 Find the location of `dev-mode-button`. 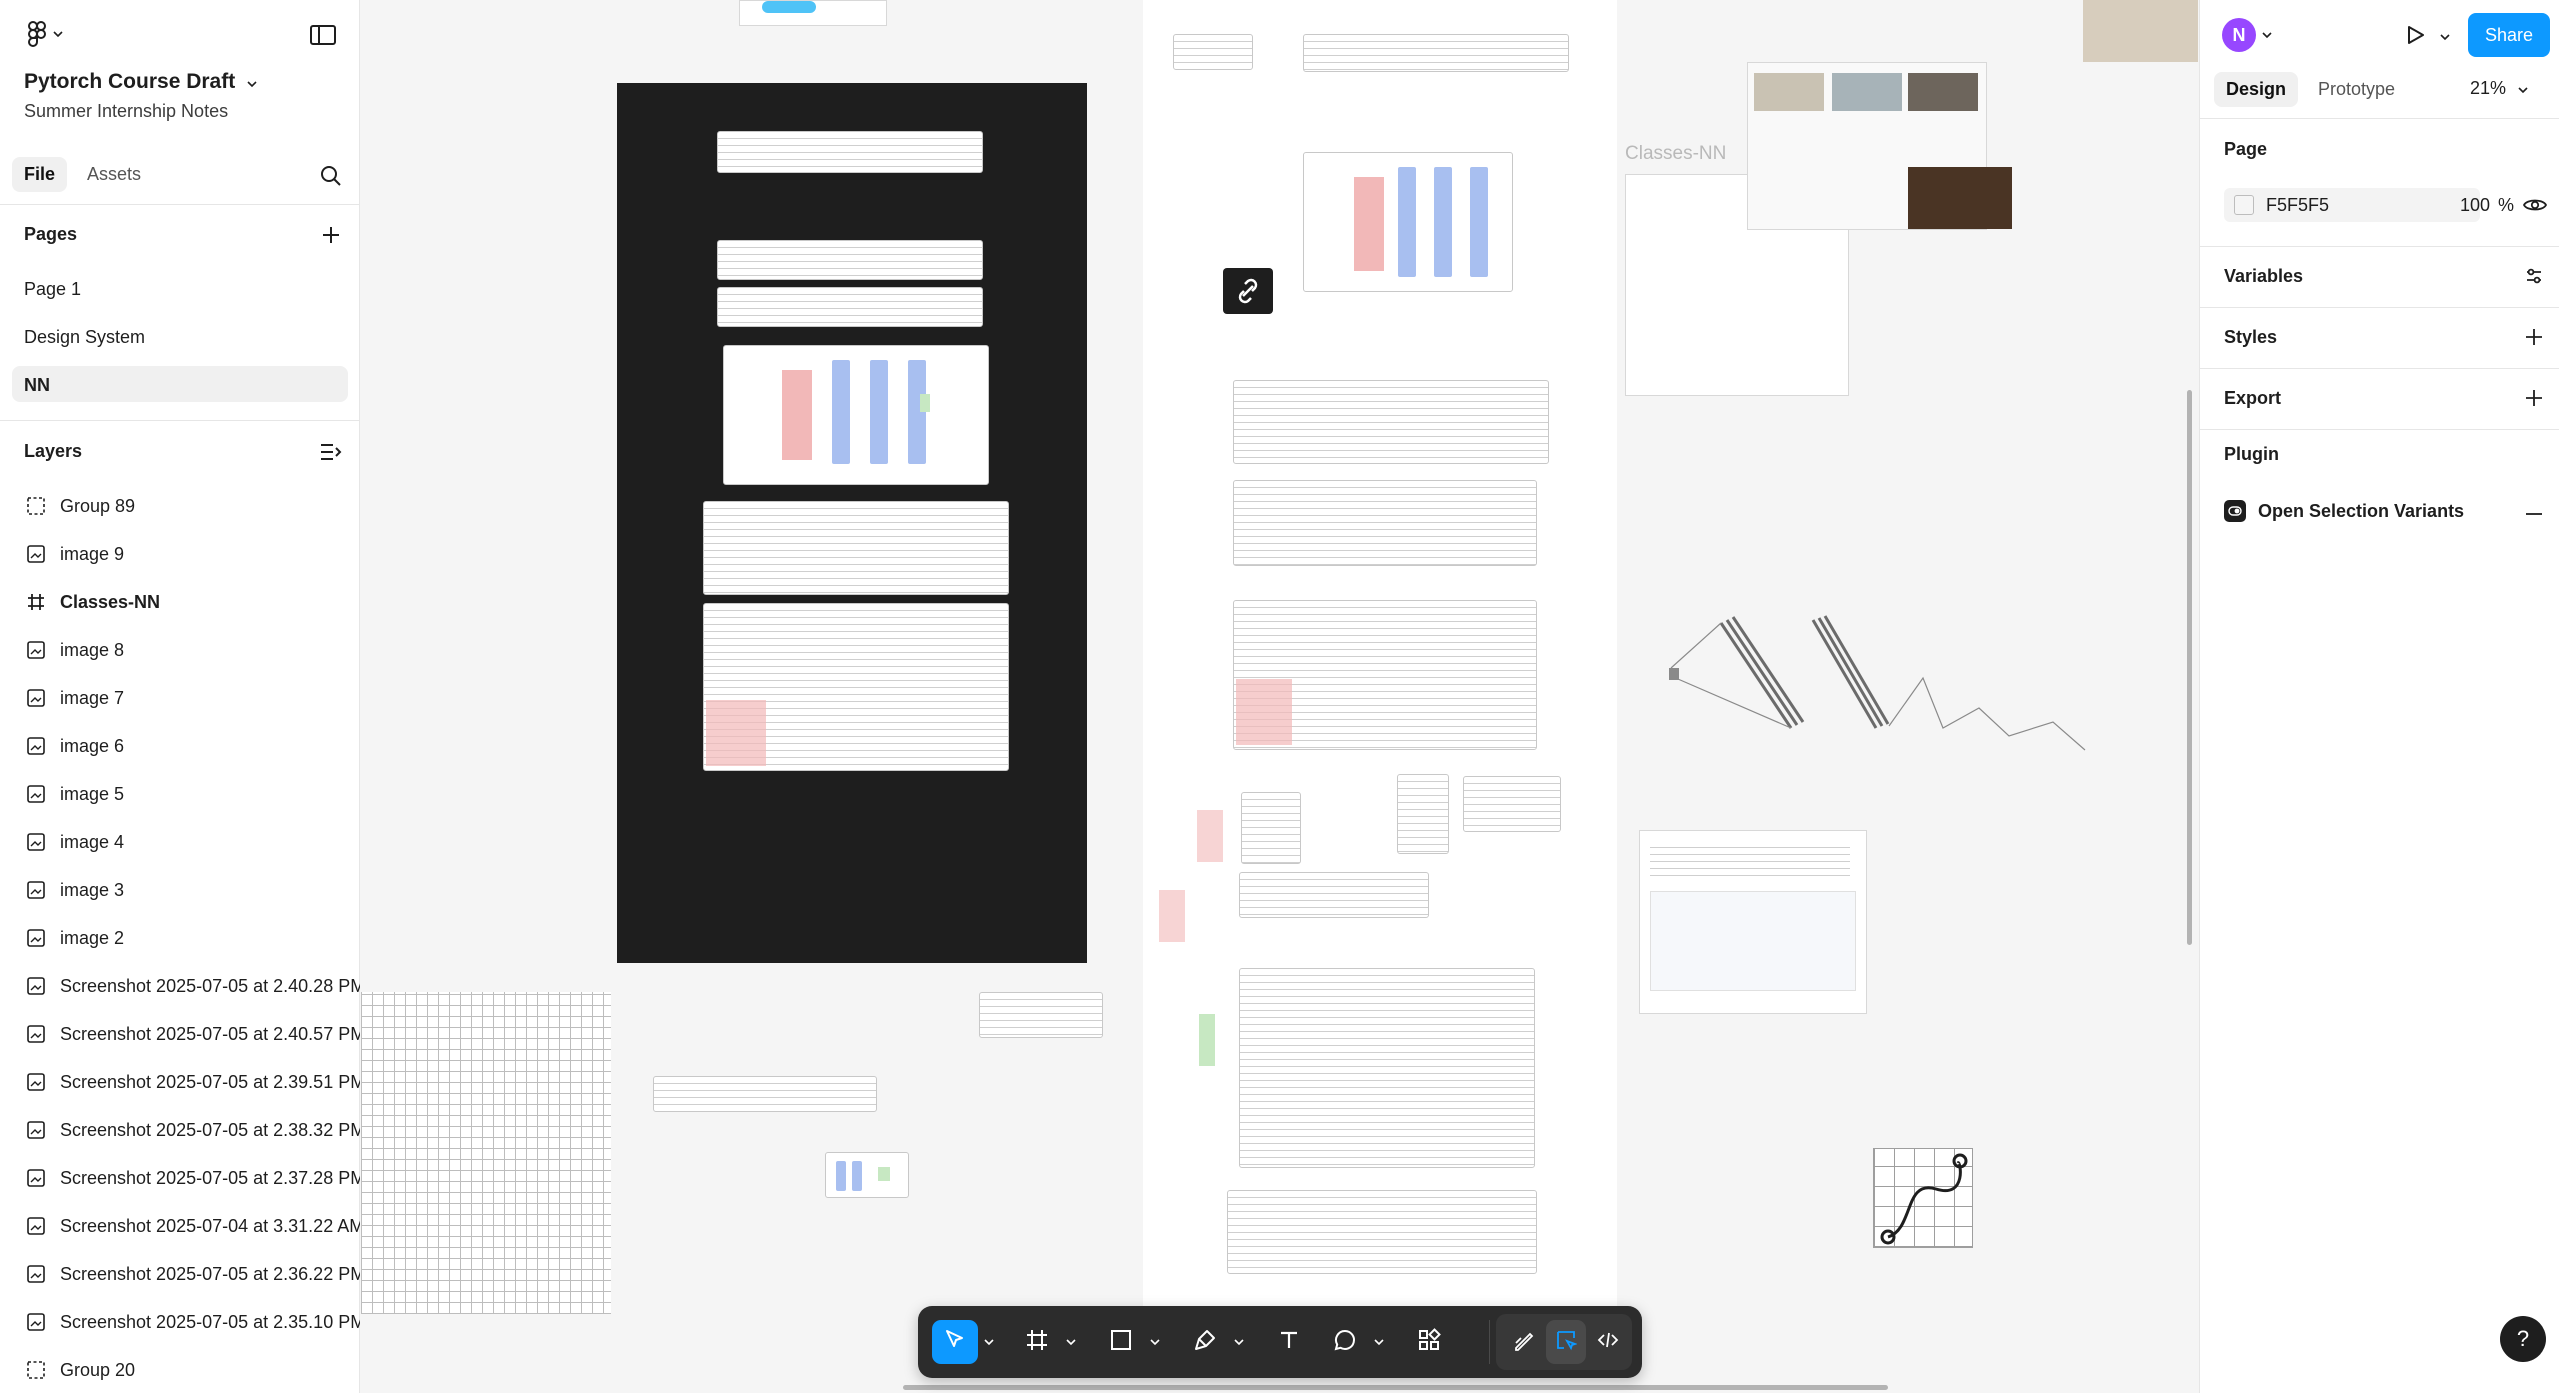

dev-mode-button is located at coordinates (1608, 1342).